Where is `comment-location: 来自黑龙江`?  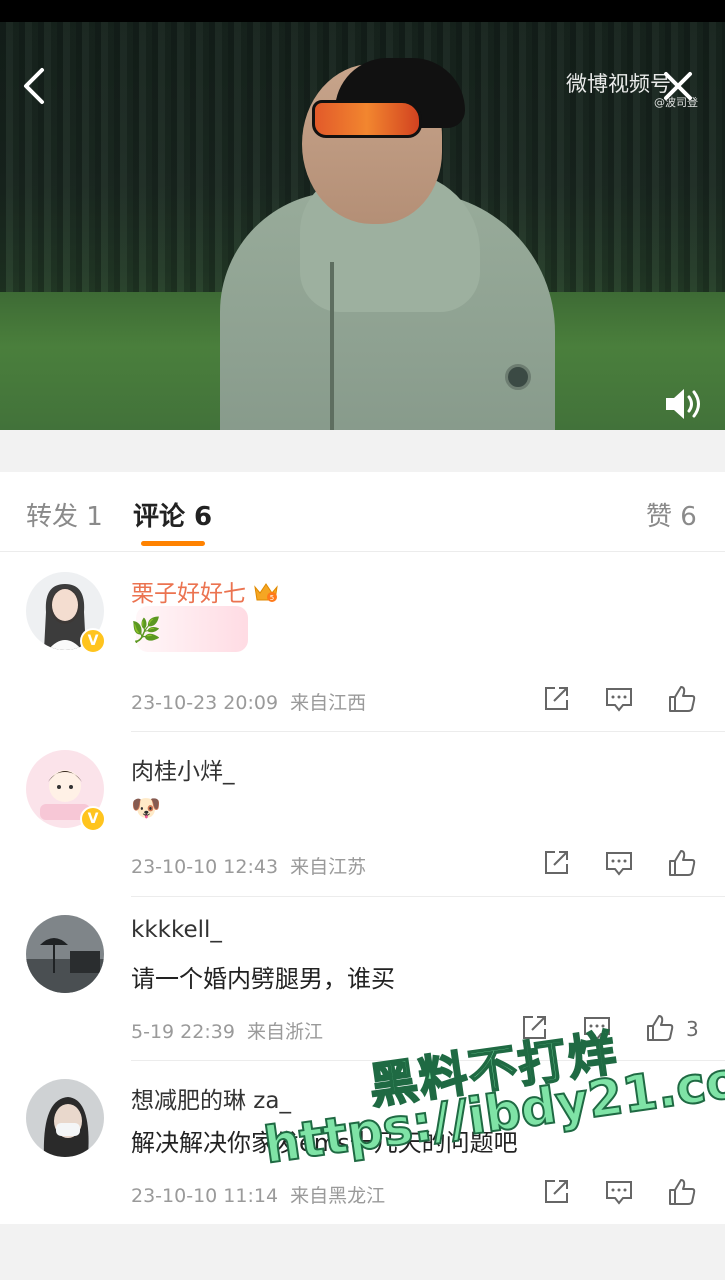 comment-location: 来自黑龙江 is located at coordinates (338, 1196).